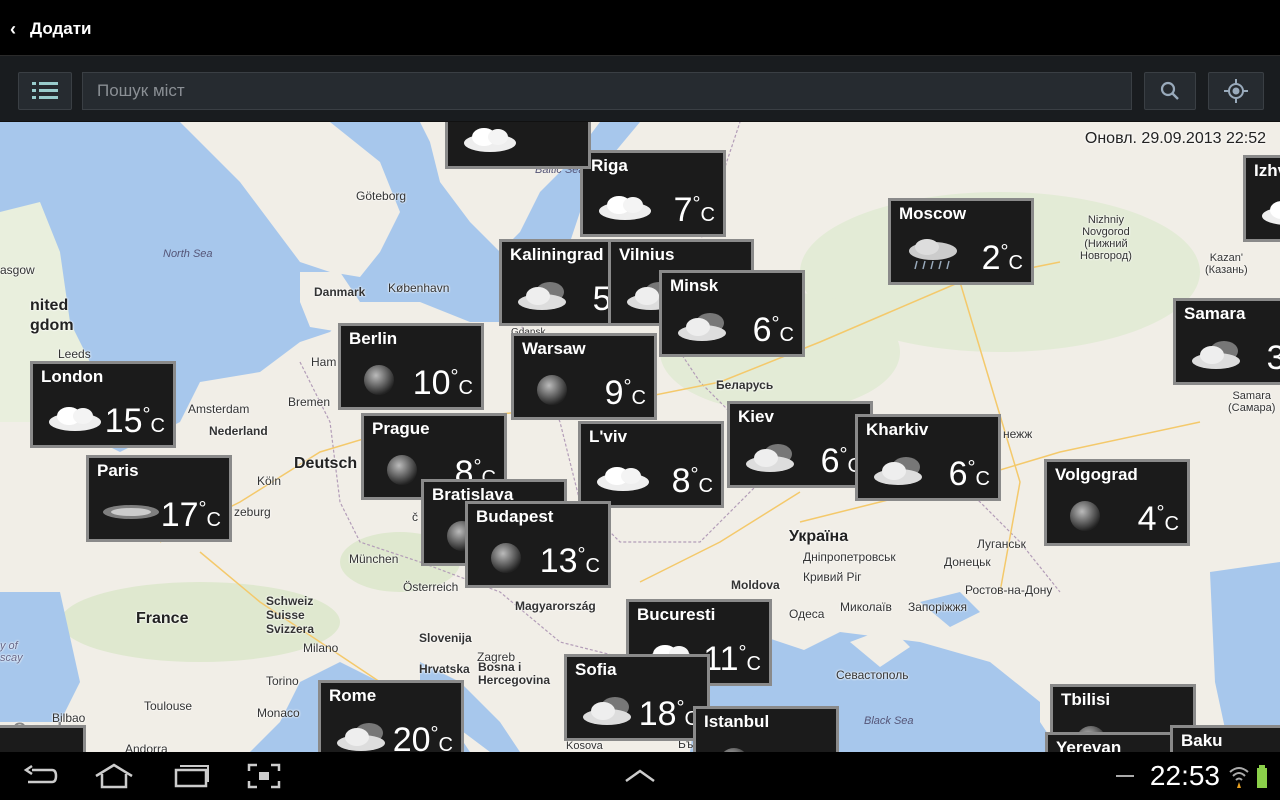 The width and height of the screenshot is (1280, 800). I want to click on map-label: Беларусь, so click(745, 385).